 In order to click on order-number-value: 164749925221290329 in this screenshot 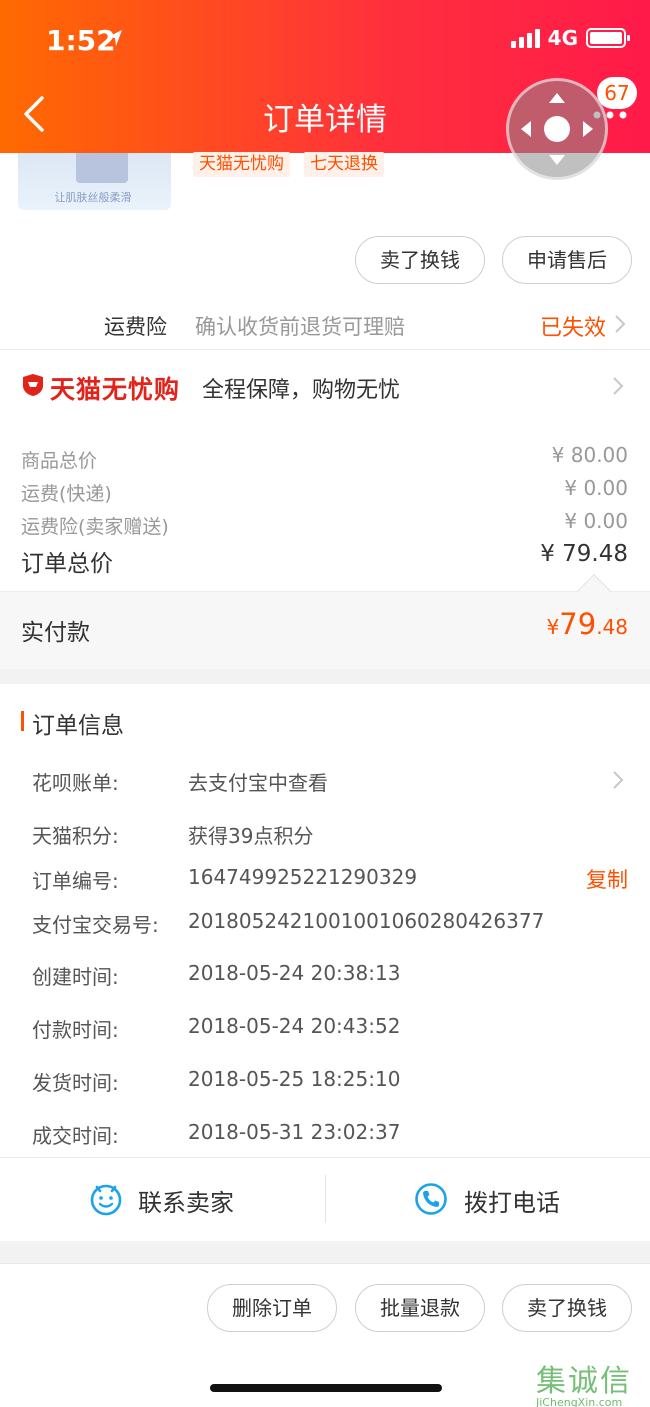, I will do `click(303, 877)`.